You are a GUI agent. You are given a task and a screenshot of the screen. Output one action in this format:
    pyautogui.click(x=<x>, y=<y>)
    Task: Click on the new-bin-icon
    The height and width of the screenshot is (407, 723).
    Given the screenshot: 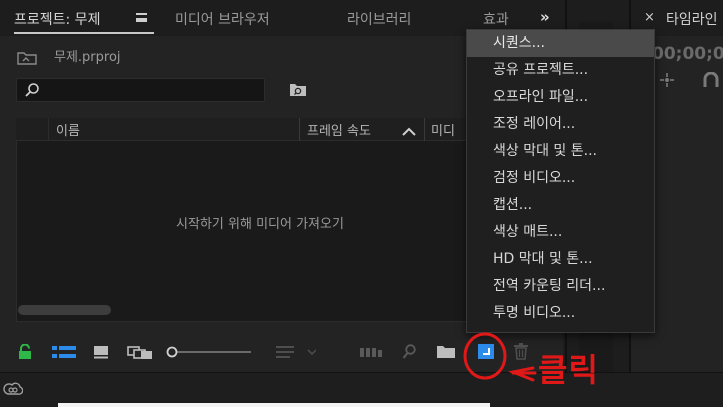 What is the action you would take?
    pyautogui.click(x=446, y=352)
    